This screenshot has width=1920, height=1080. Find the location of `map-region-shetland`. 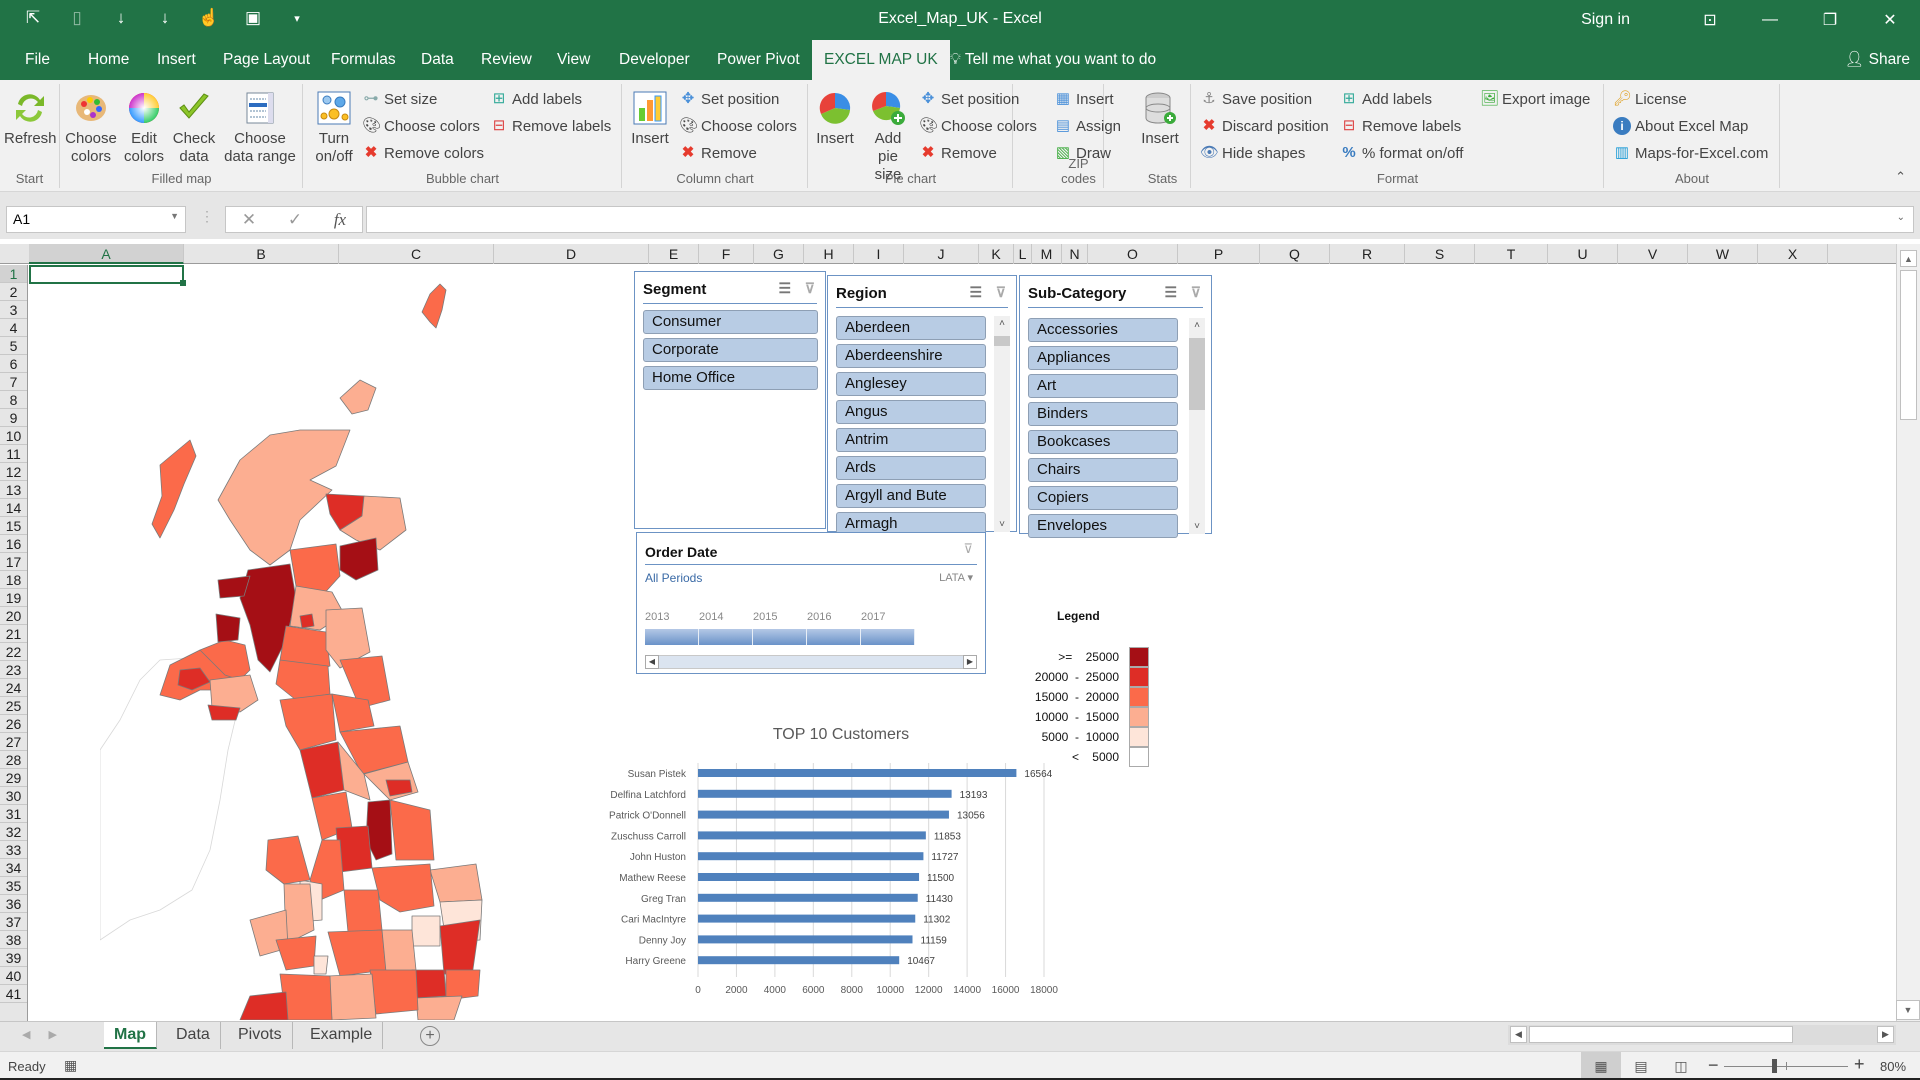

map-region-shetland is located at coordinates (434, 306).